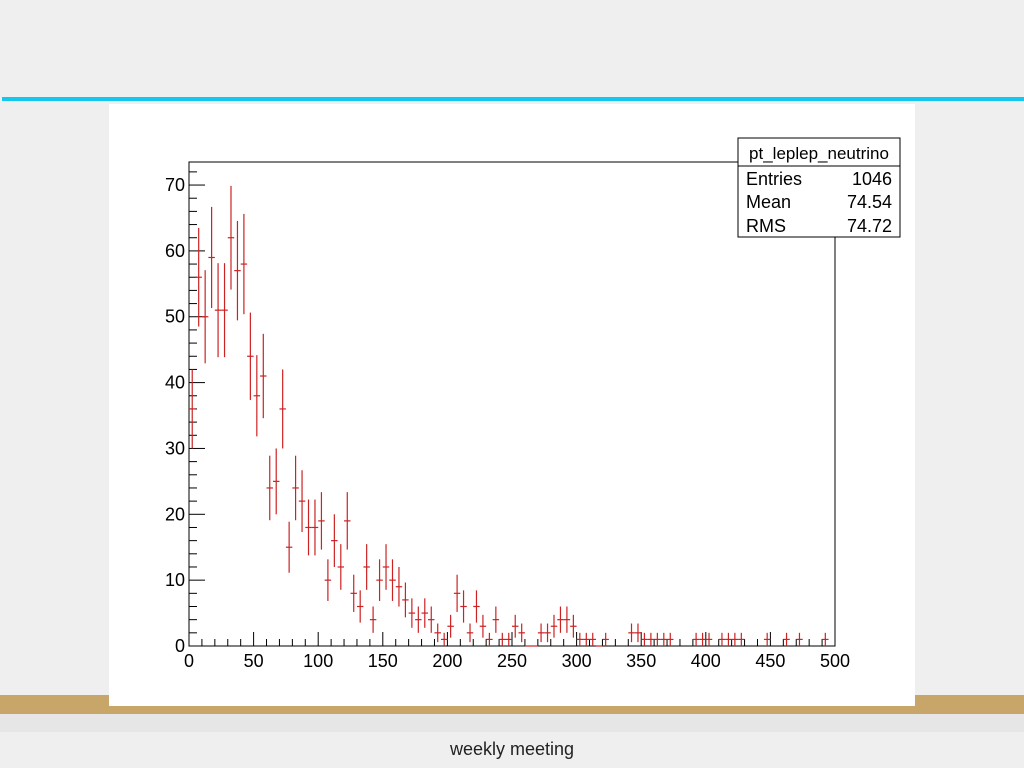  I want to click on accent-rule, so click(513, 99).